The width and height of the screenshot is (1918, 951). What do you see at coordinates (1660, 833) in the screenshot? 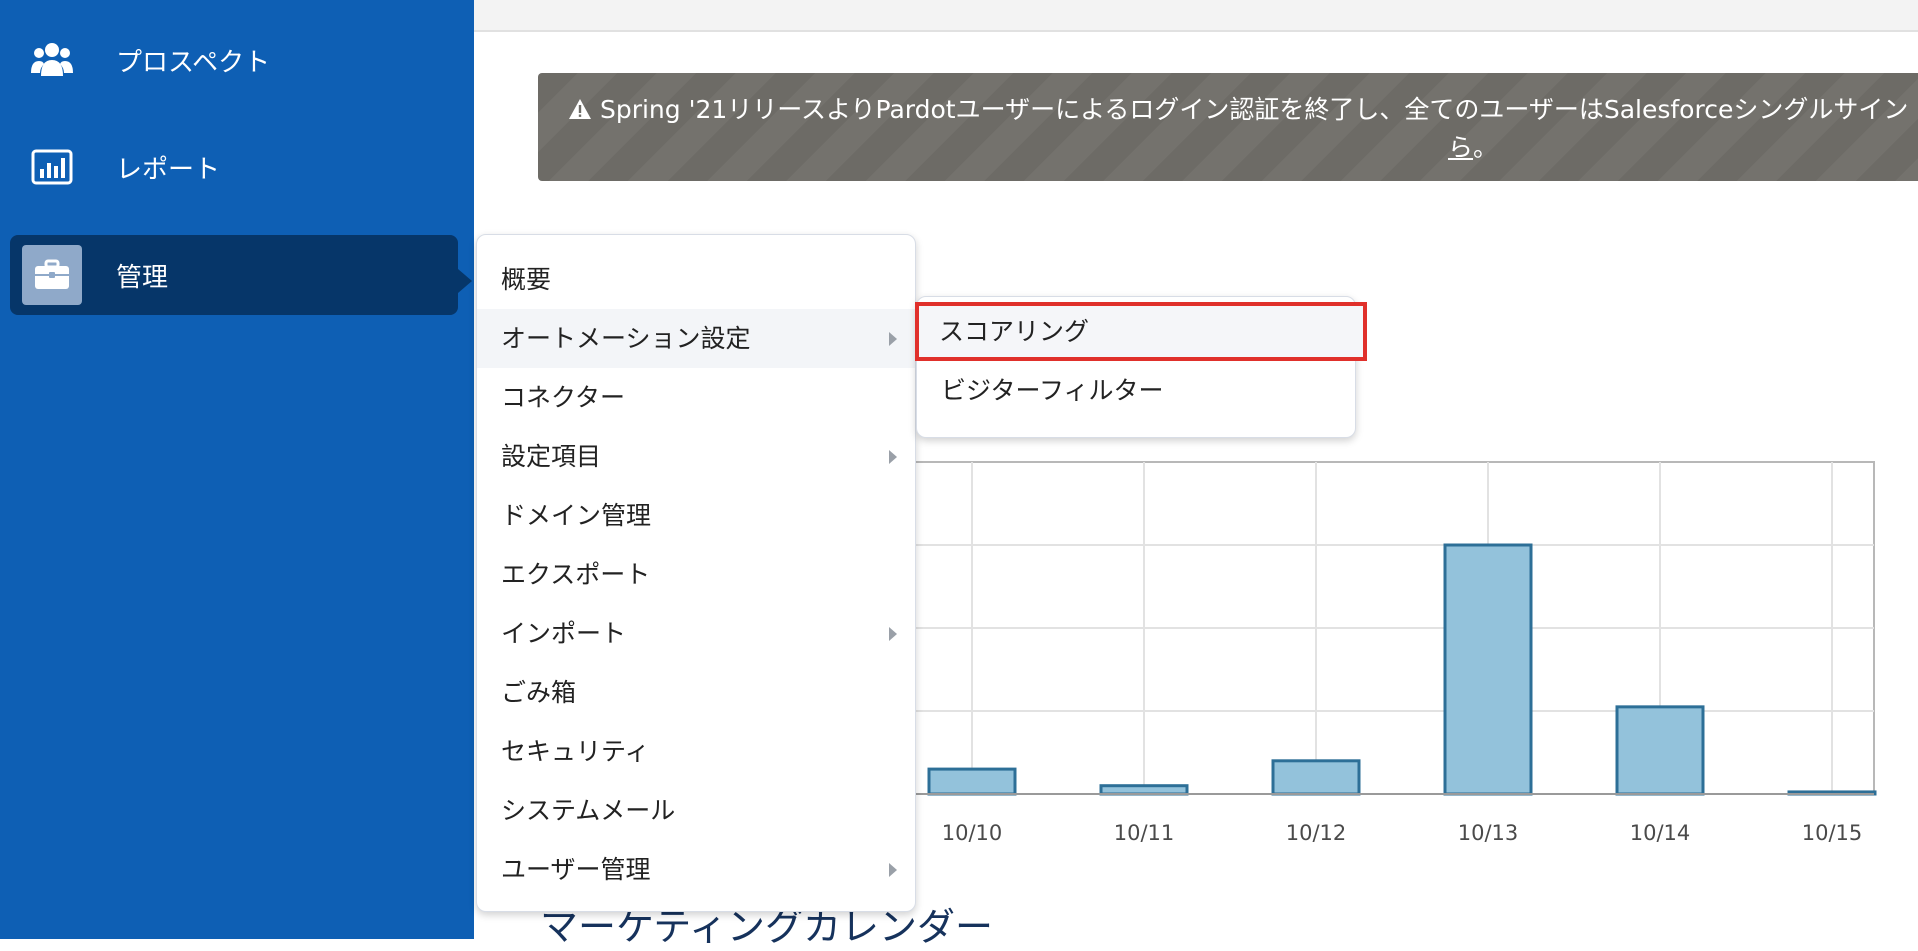
I see `x-tick-label: 10/14` at bounding box center [1660, 833].